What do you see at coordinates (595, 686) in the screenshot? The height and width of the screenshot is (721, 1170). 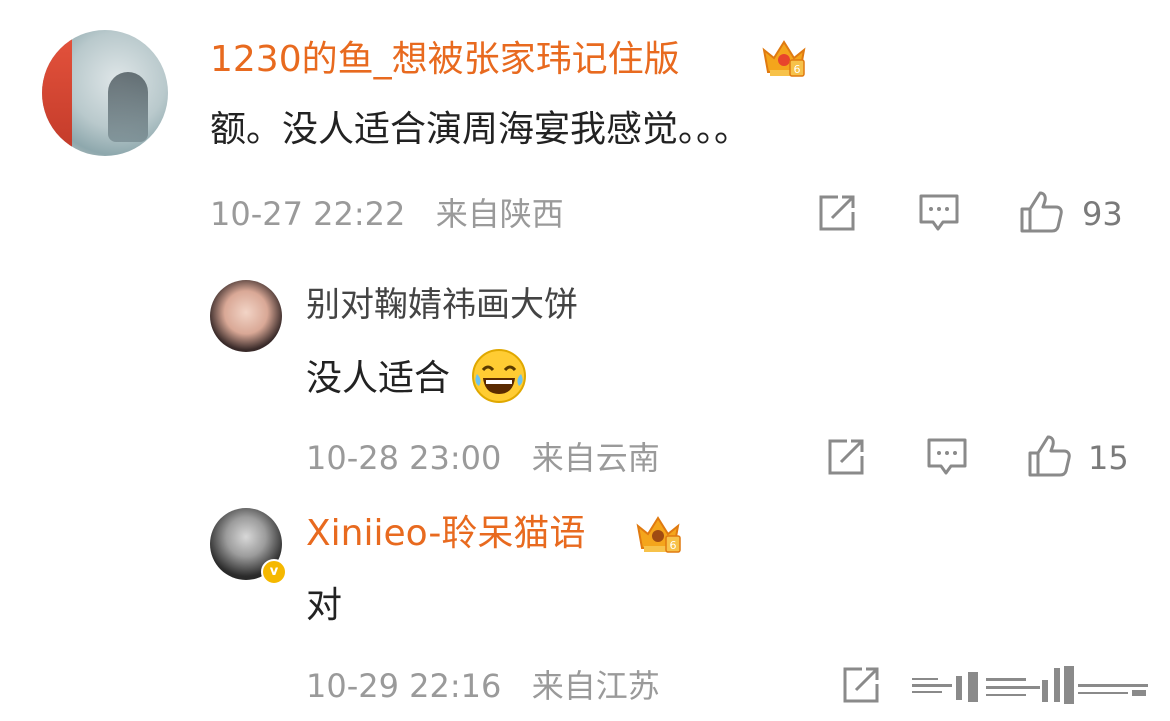 I see `location: 来自江苏` at bounding box center [595, 686].